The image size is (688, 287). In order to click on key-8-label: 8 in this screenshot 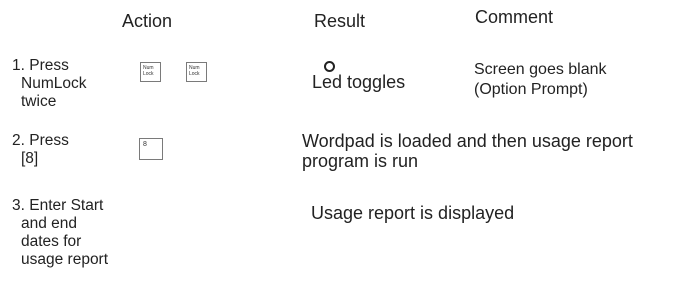, I will do `click(145, 144)`.